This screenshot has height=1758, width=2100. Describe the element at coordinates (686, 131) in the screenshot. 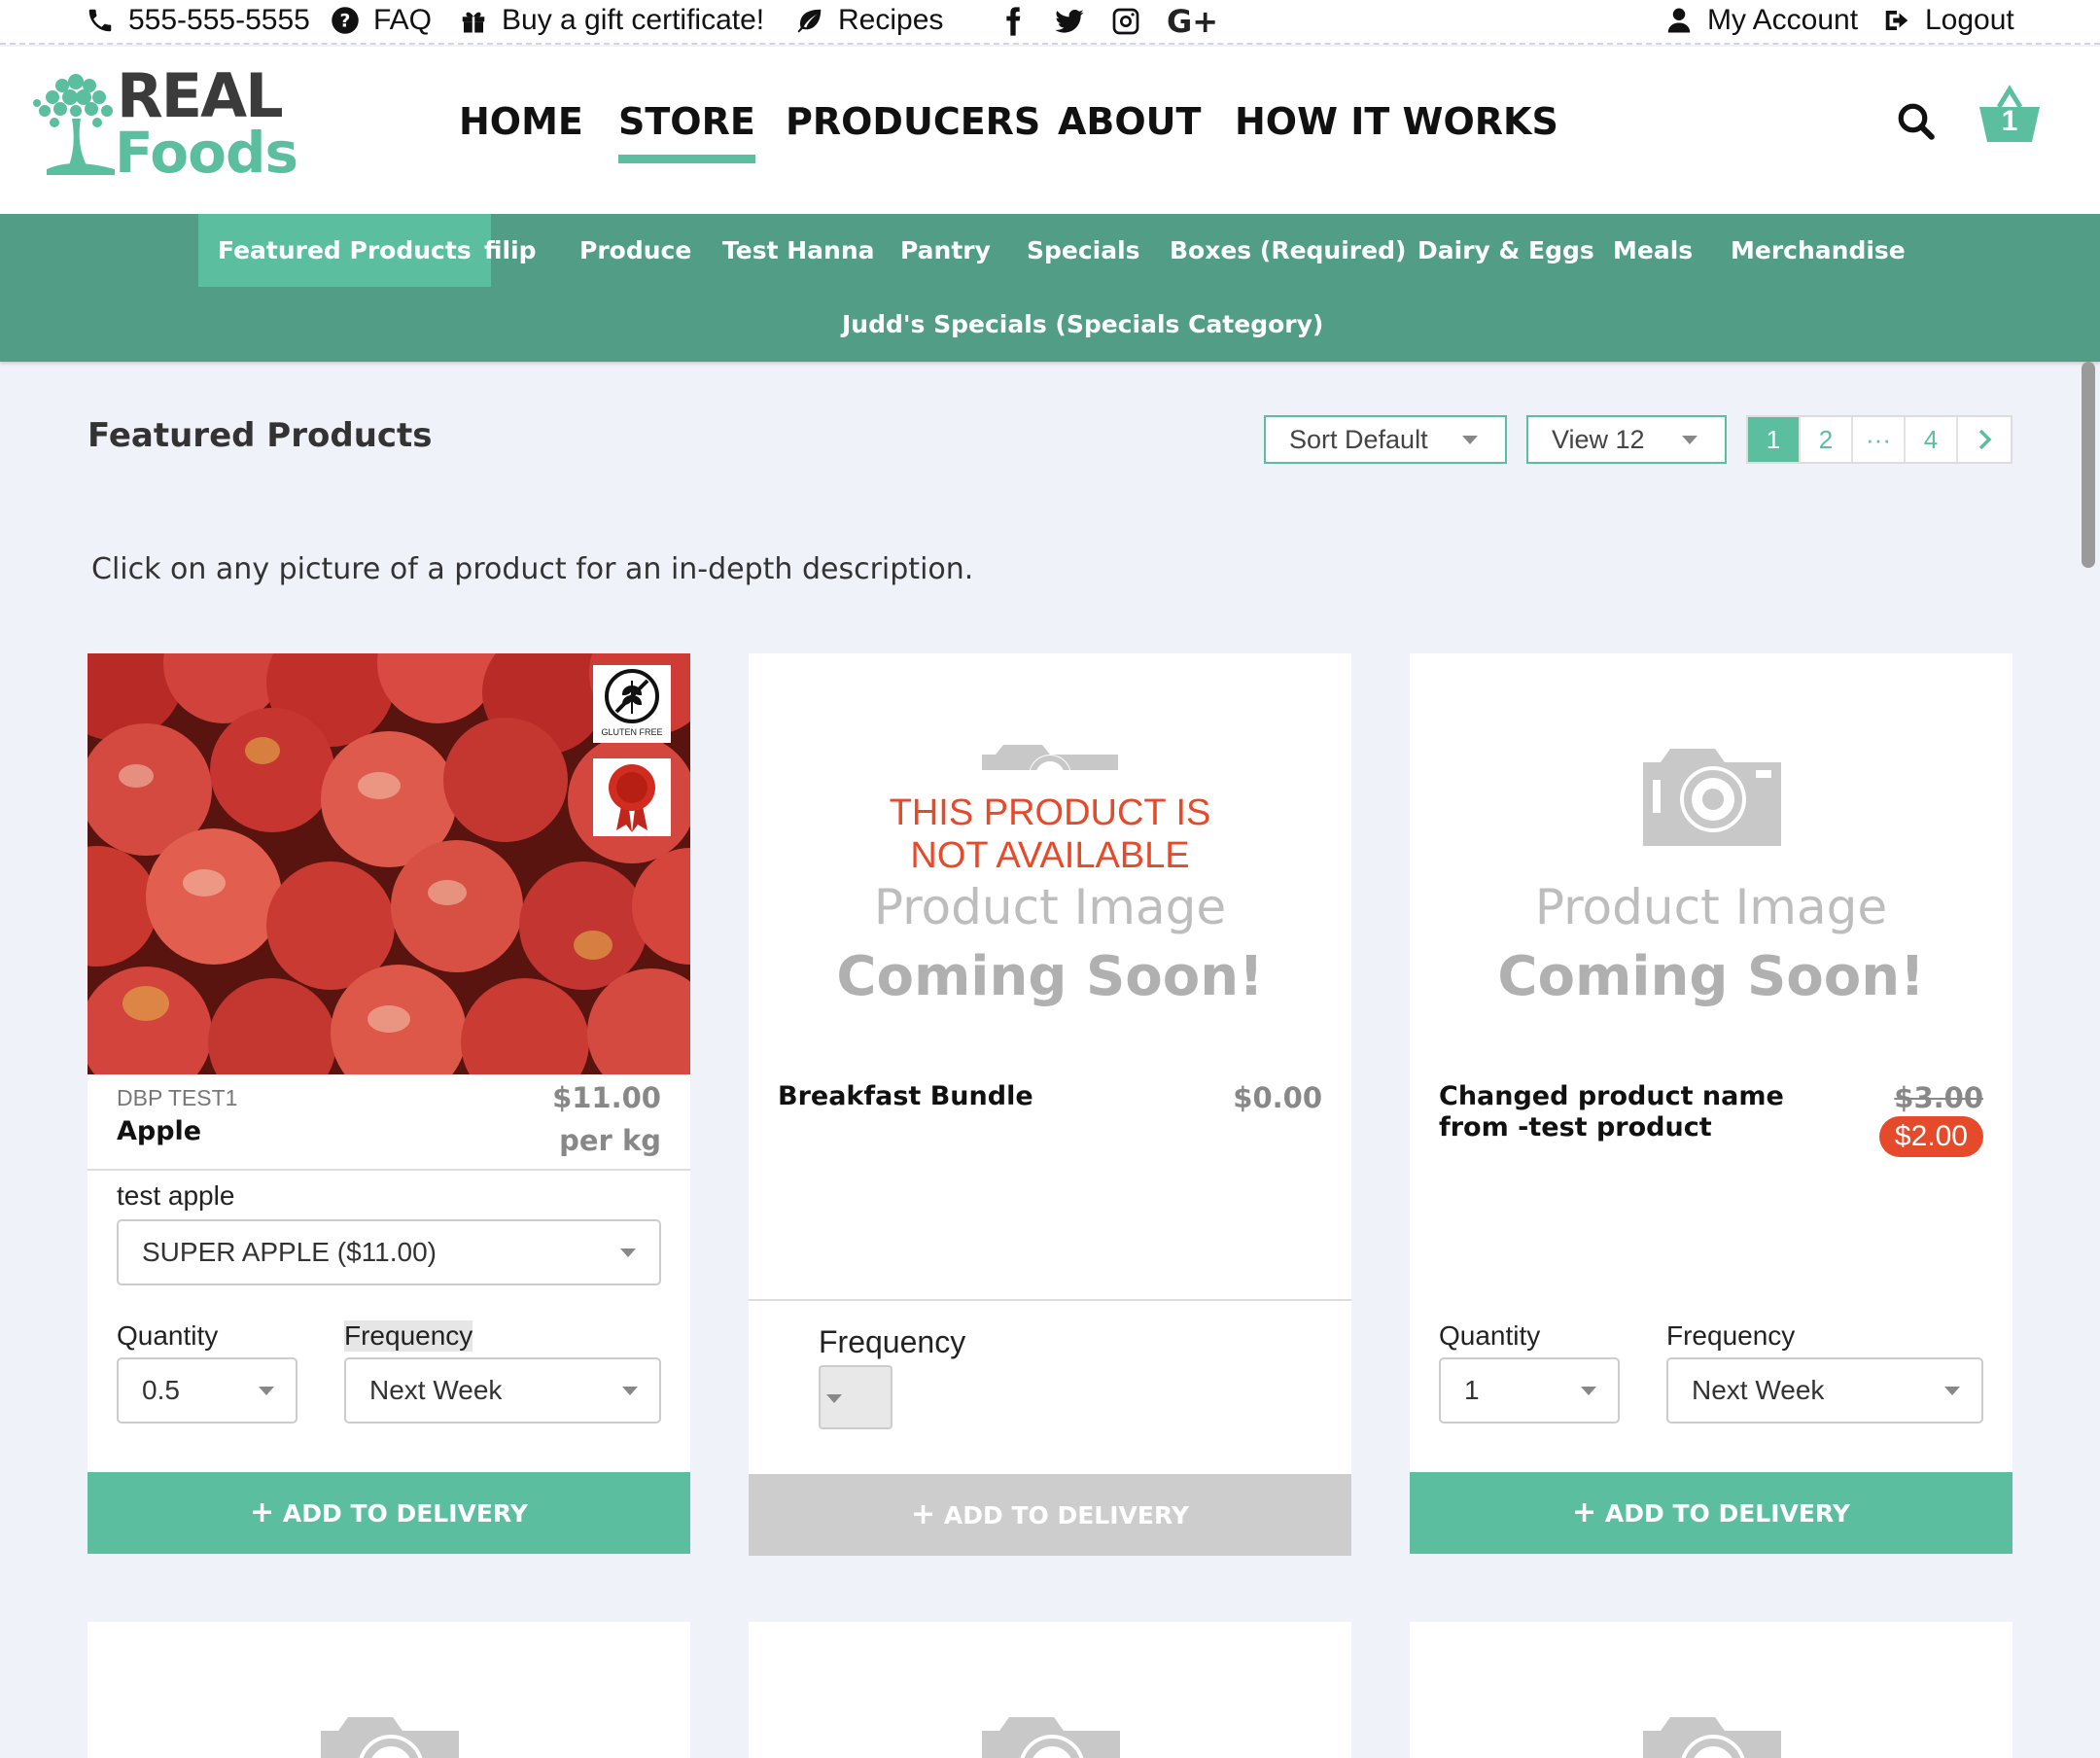

I see `nav-store: STORE` at that location.